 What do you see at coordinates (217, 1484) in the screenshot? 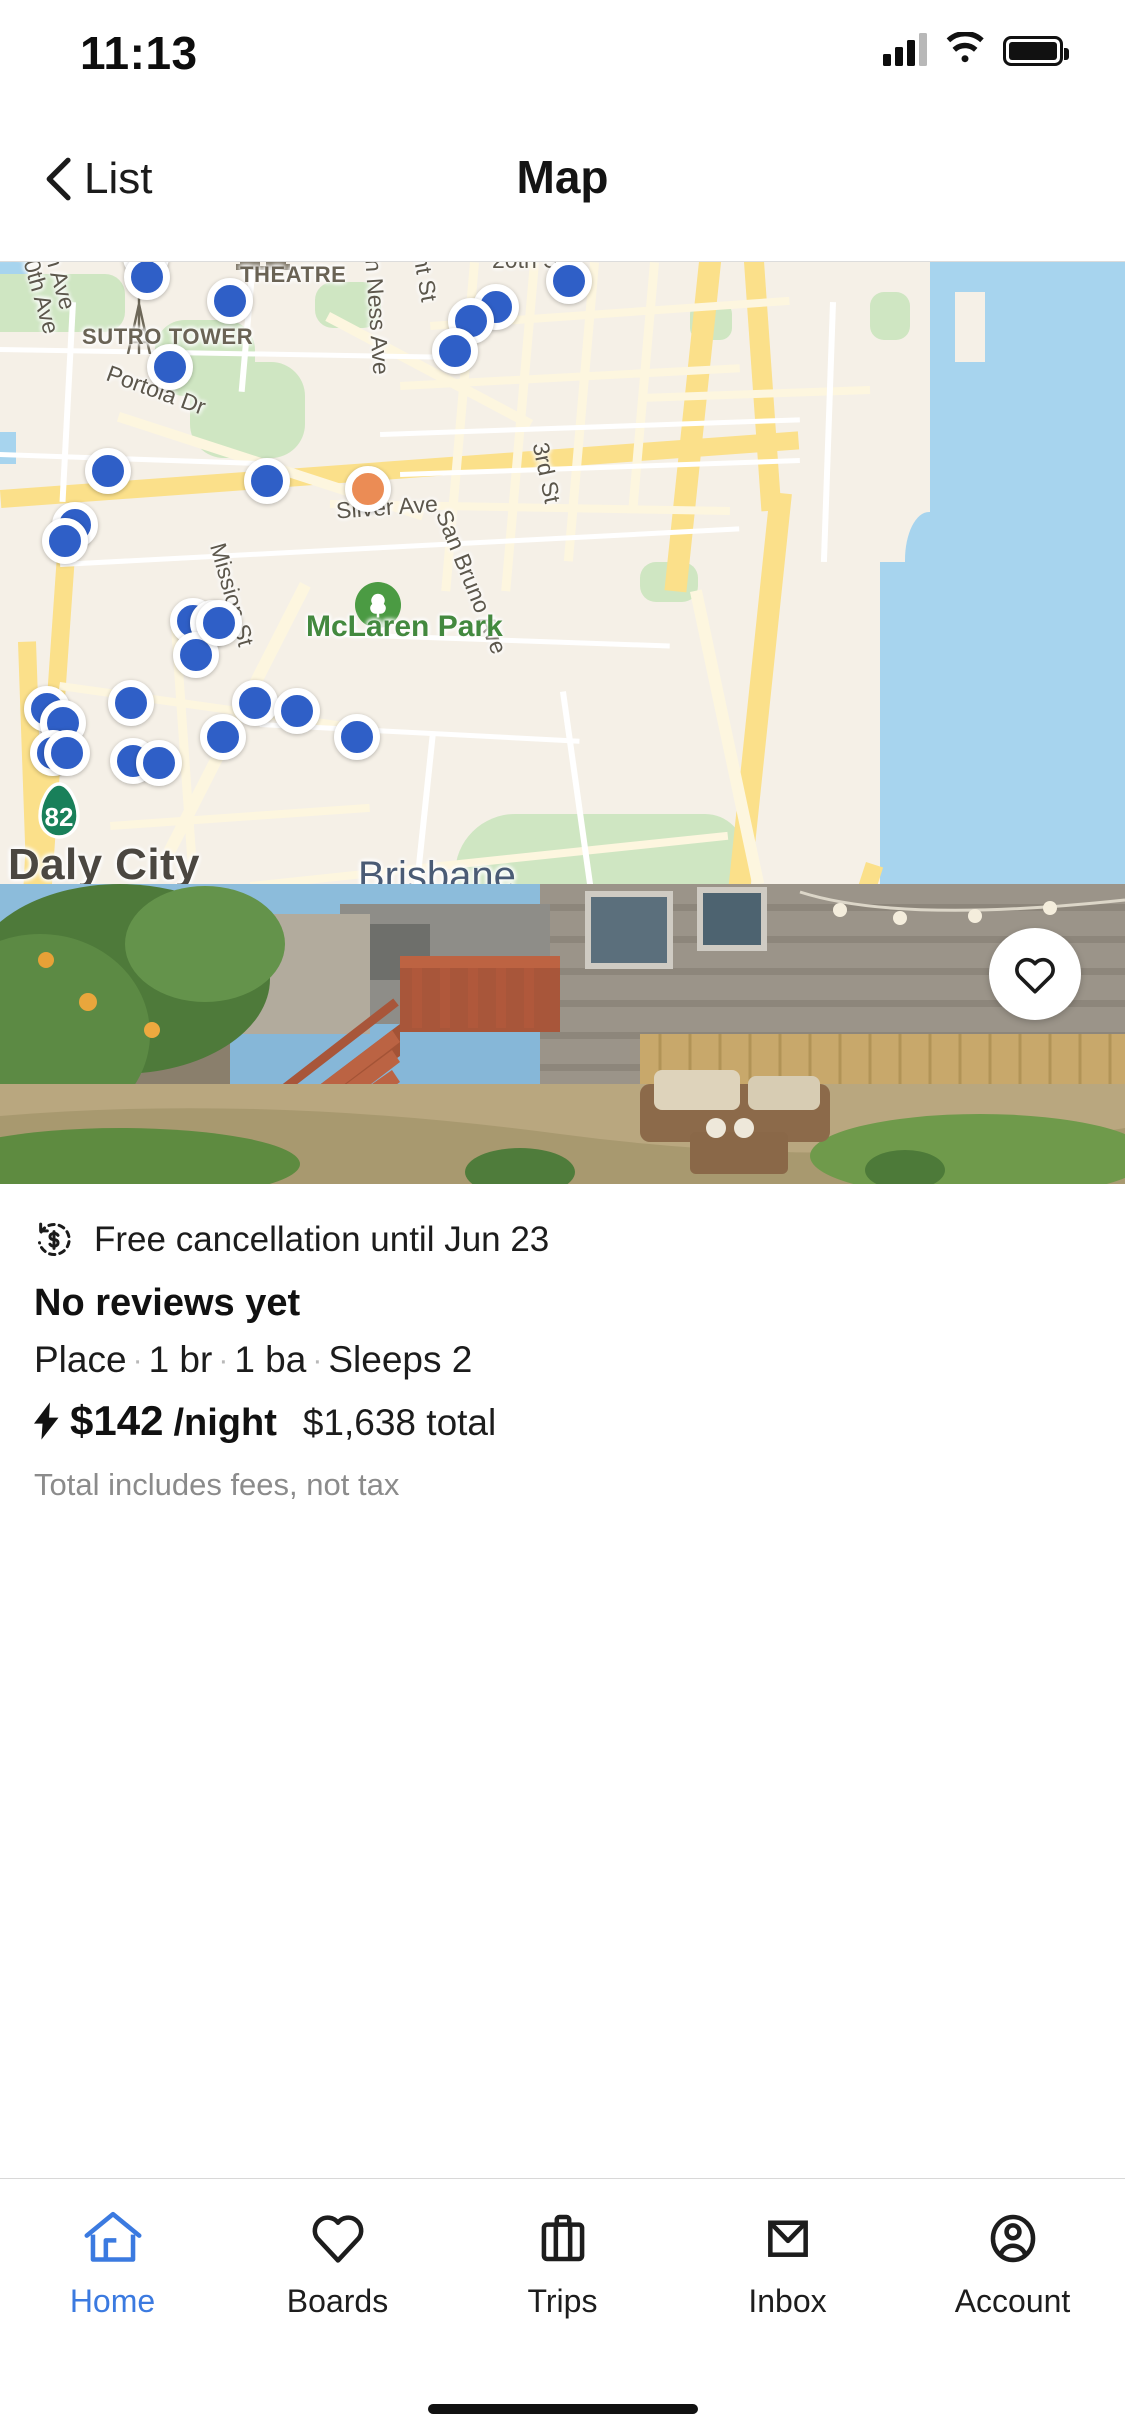
I see `fee-note: Total includes fees, not tax` at bounding box center [217, 1484].